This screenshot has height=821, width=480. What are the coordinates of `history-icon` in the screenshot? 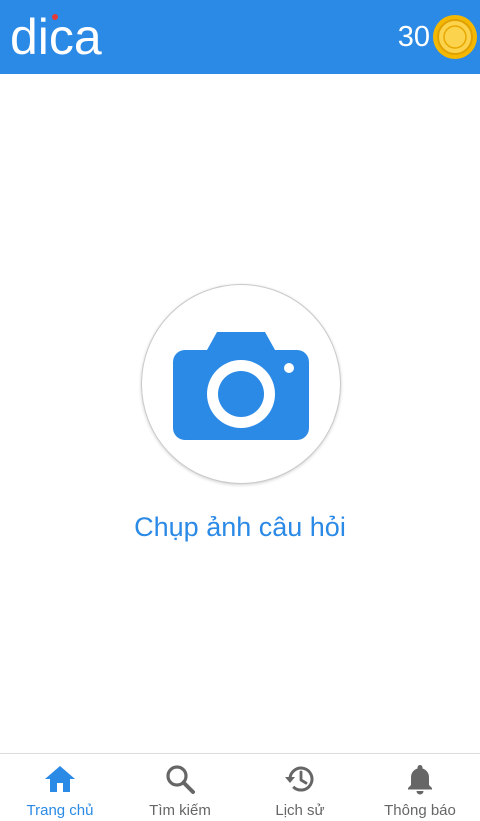 It's located at (299, 779).